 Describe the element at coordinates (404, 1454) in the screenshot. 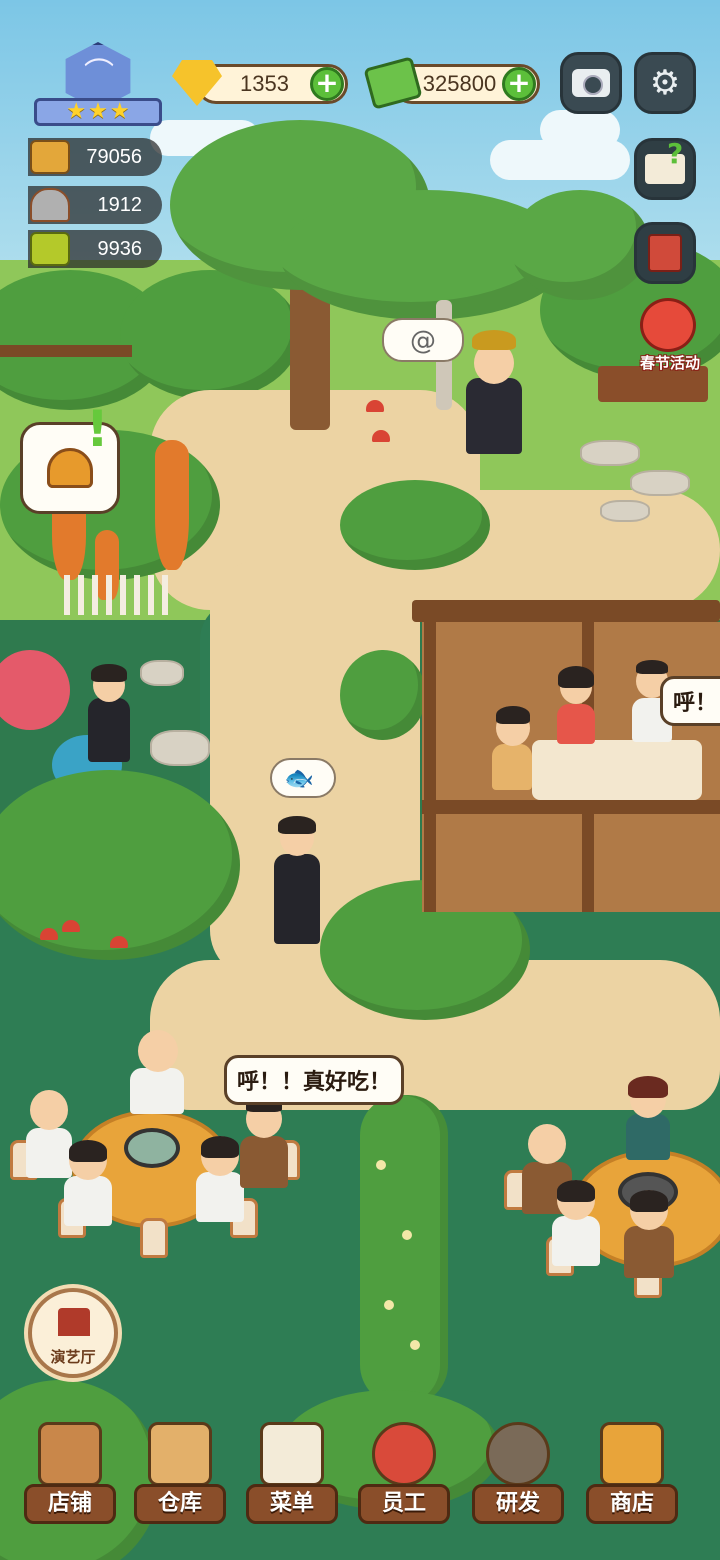

I see `staff-chef-icon` at that location.